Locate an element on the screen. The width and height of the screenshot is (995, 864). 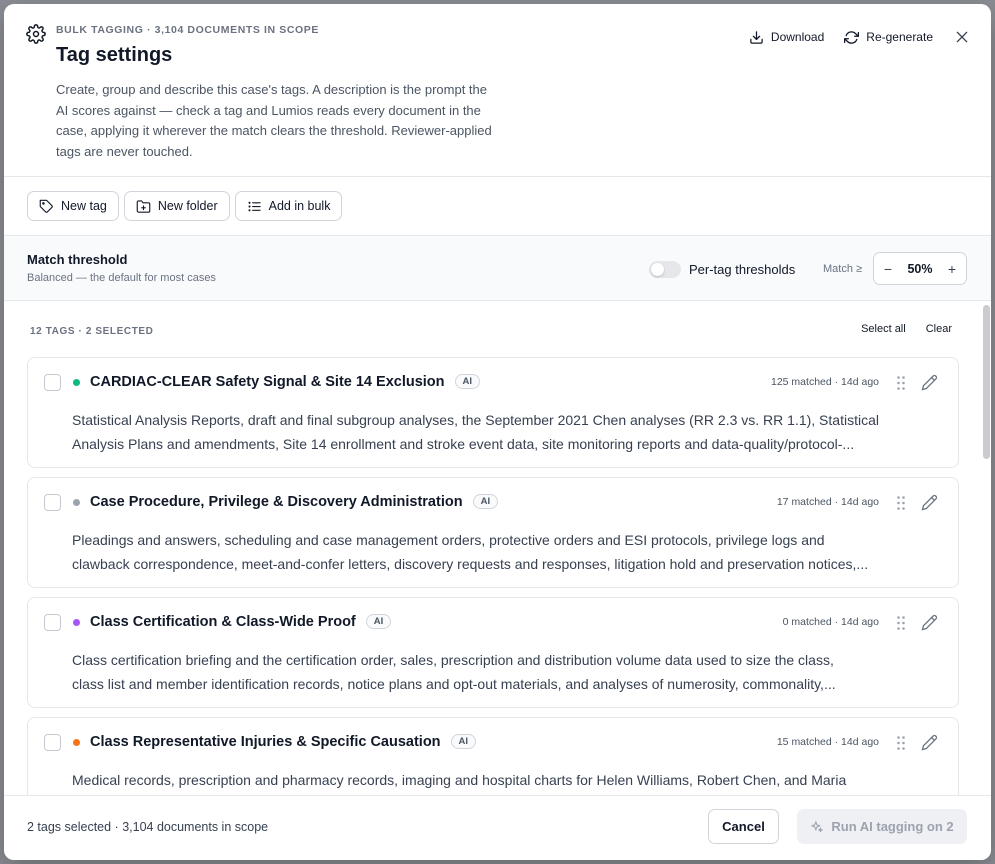
tag-match-meta: 125 matched · 14d ago is located at coordinates (825, 382).